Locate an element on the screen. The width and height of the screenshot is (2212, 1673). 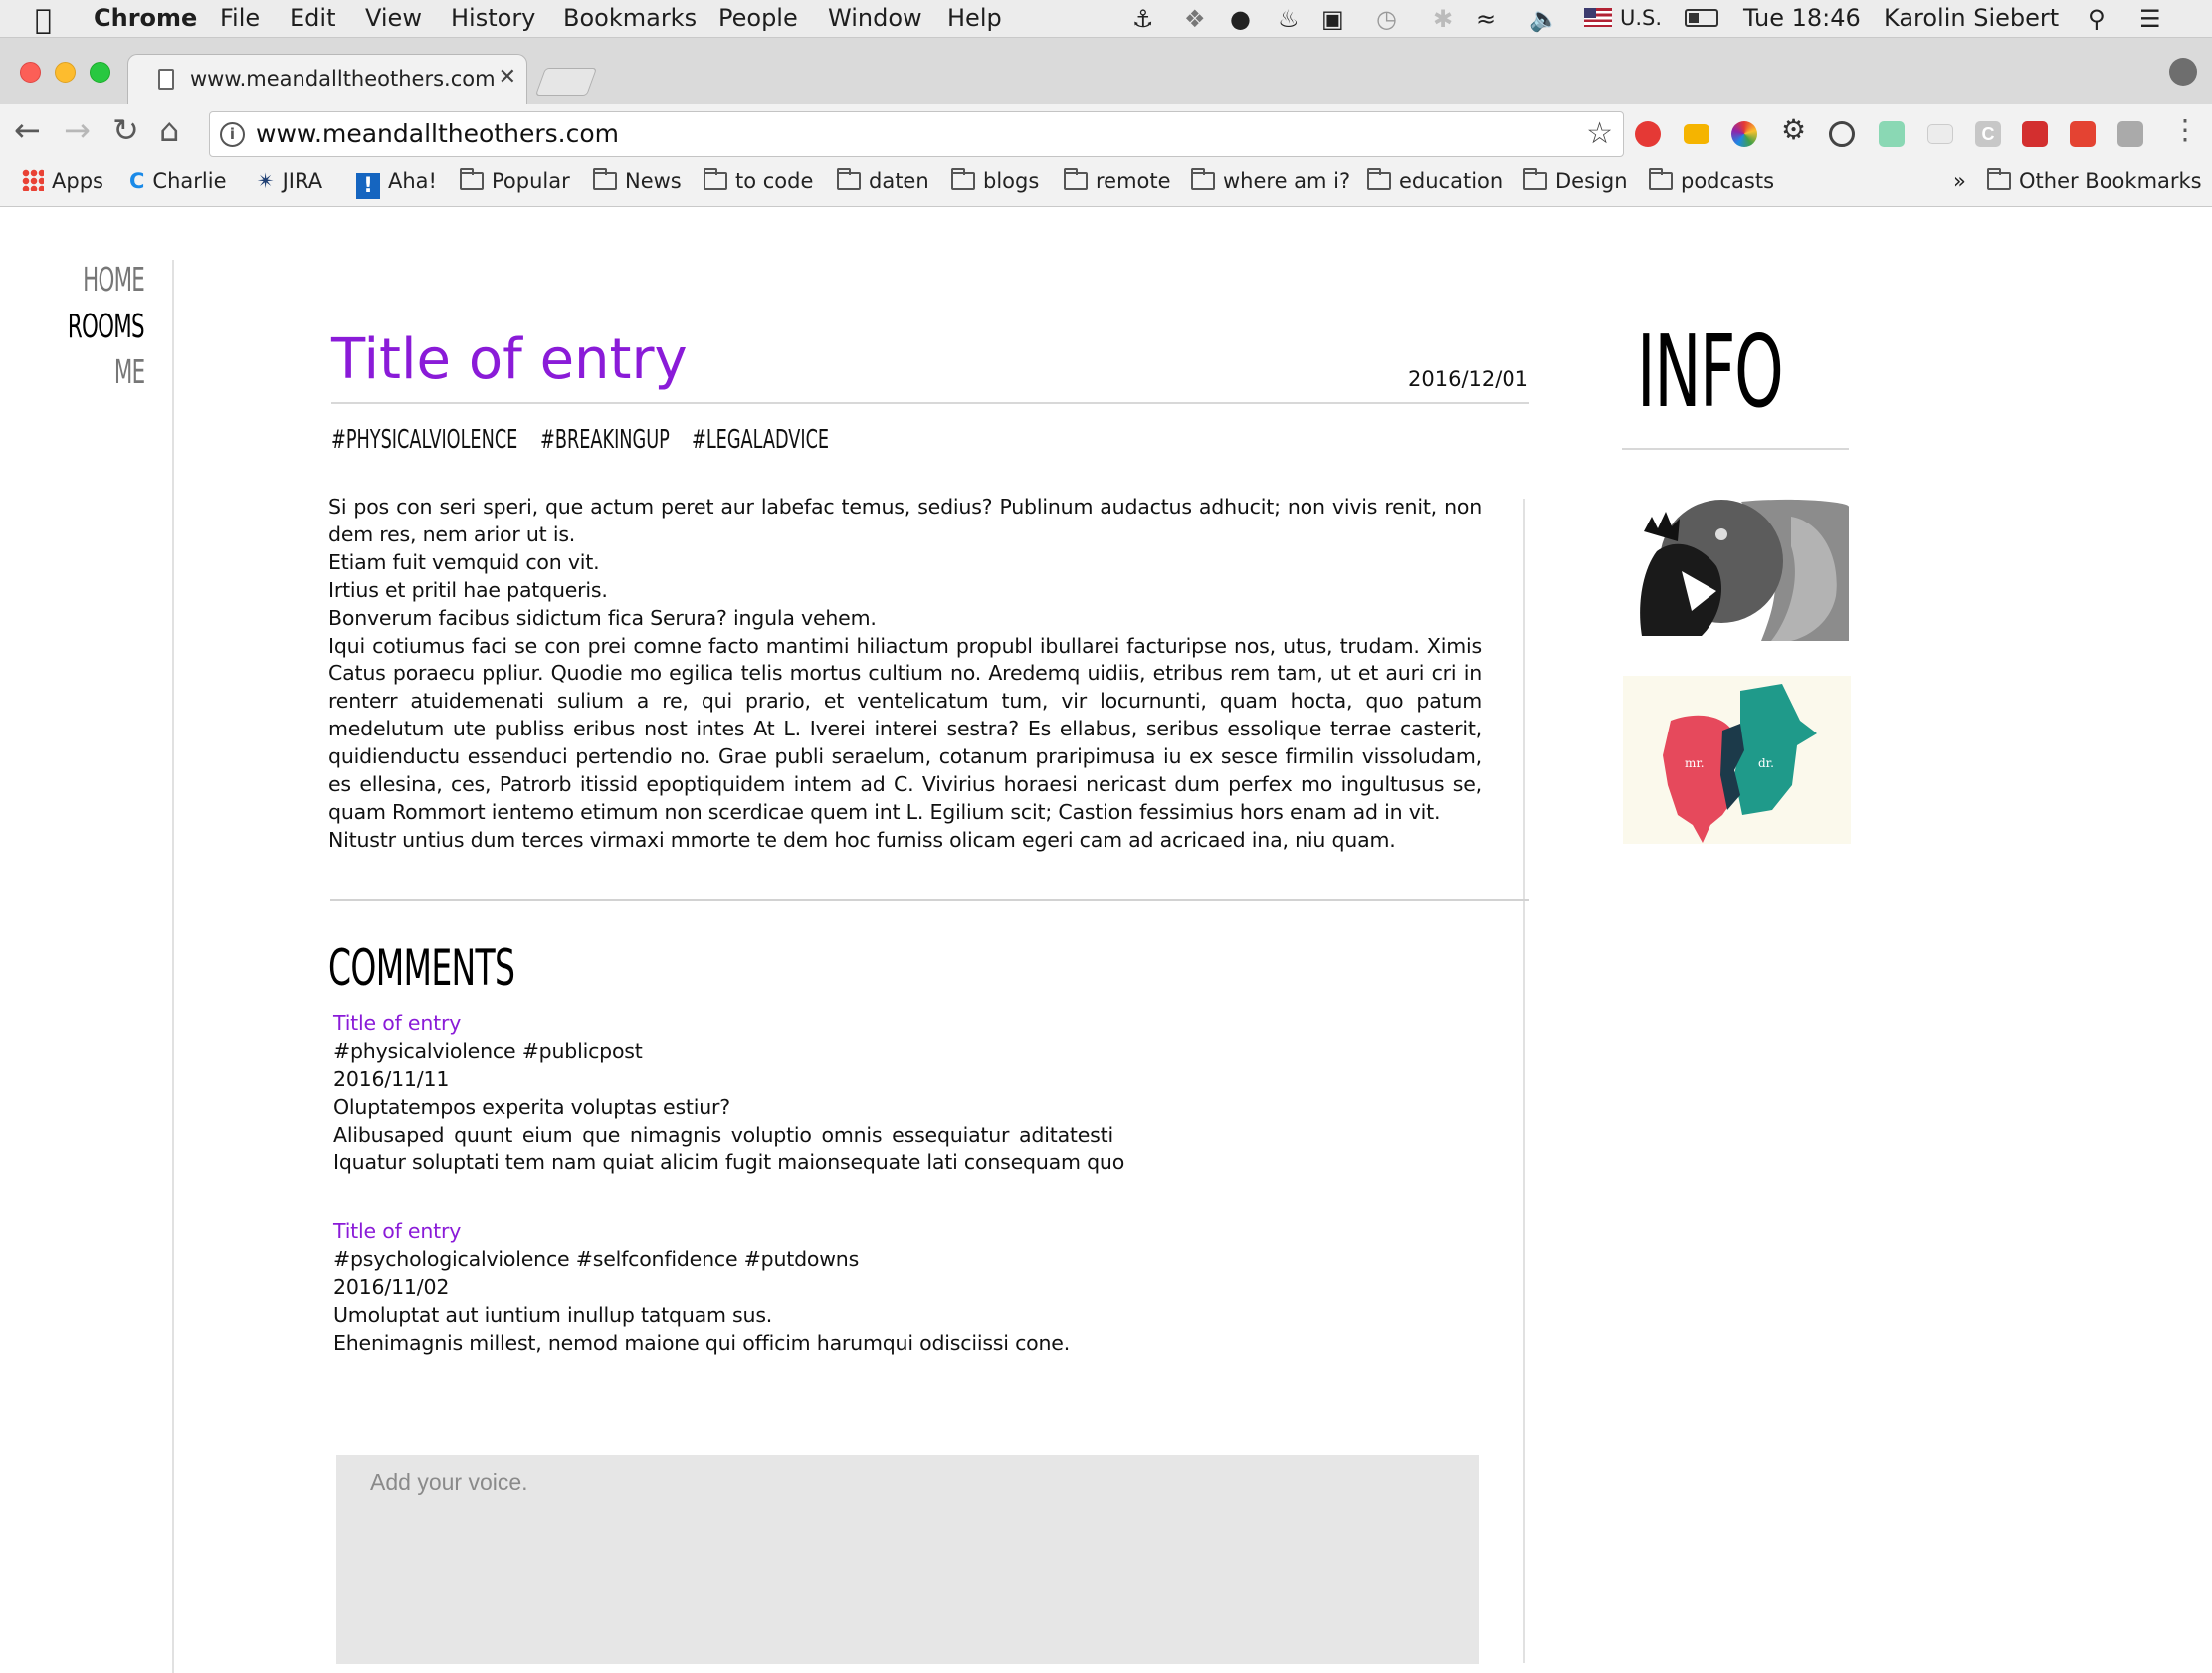
menu-window: Window is located at coordinates (875, 18).